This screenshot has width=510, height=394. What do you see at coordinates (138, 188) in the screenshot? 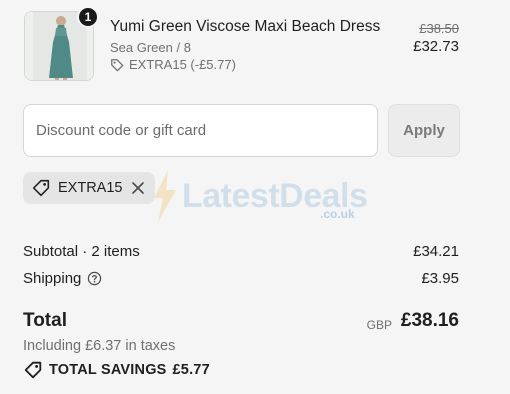
I see `remove-discount-icon` at bounding box center [138, 188].